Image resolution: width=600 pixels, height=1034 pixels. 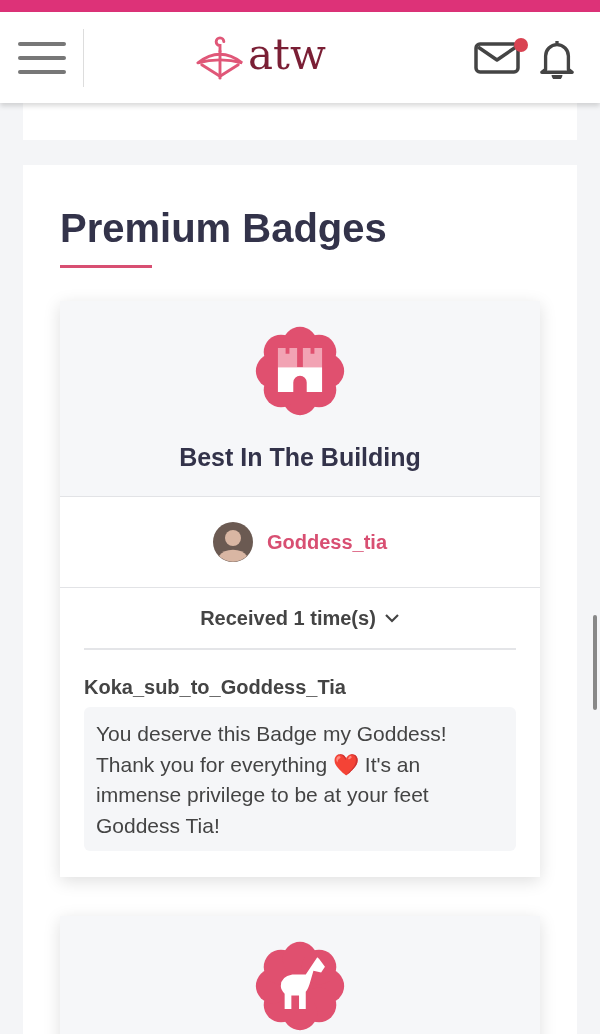 I want to click on hanger-icon, so click(x=220, y=57).